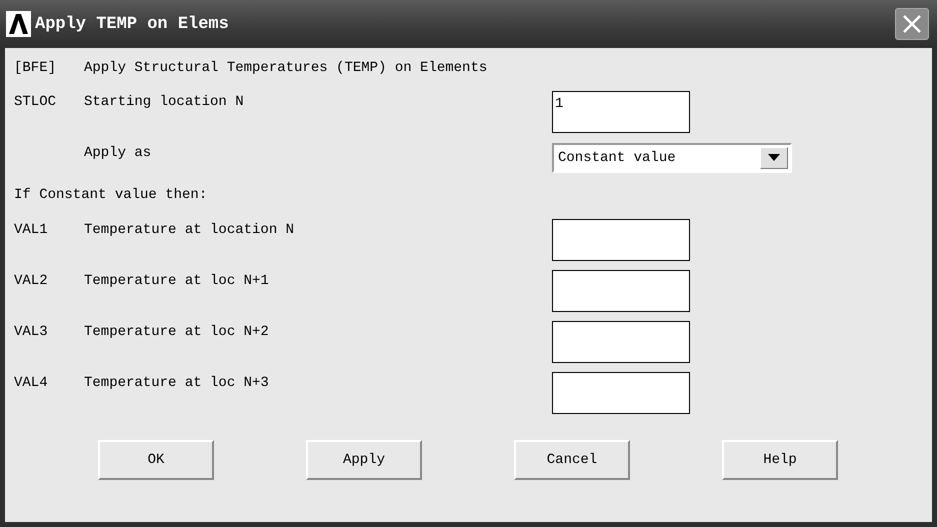 This screenshot has height=527, width=937. I want to click on field-label: Temperature at loc N+2, so click(176, 332).